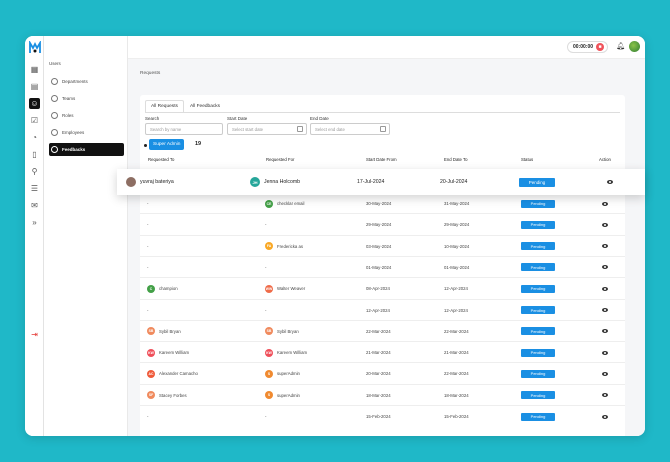  Describe the element at coordinates (269, 288) in the screenshot. I see `requested-for-avatar: WW` at that location.